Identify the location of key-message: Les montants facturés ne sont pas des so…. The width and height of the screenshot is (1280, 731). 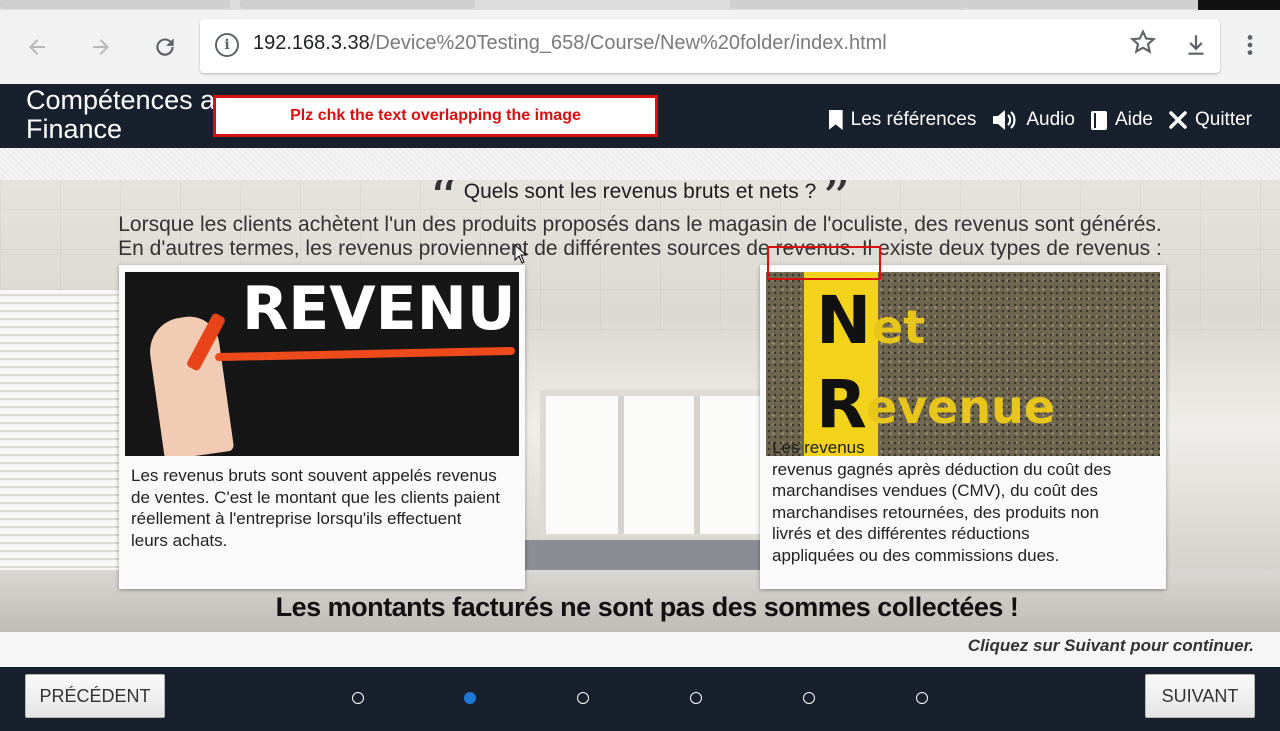
(647, 607).